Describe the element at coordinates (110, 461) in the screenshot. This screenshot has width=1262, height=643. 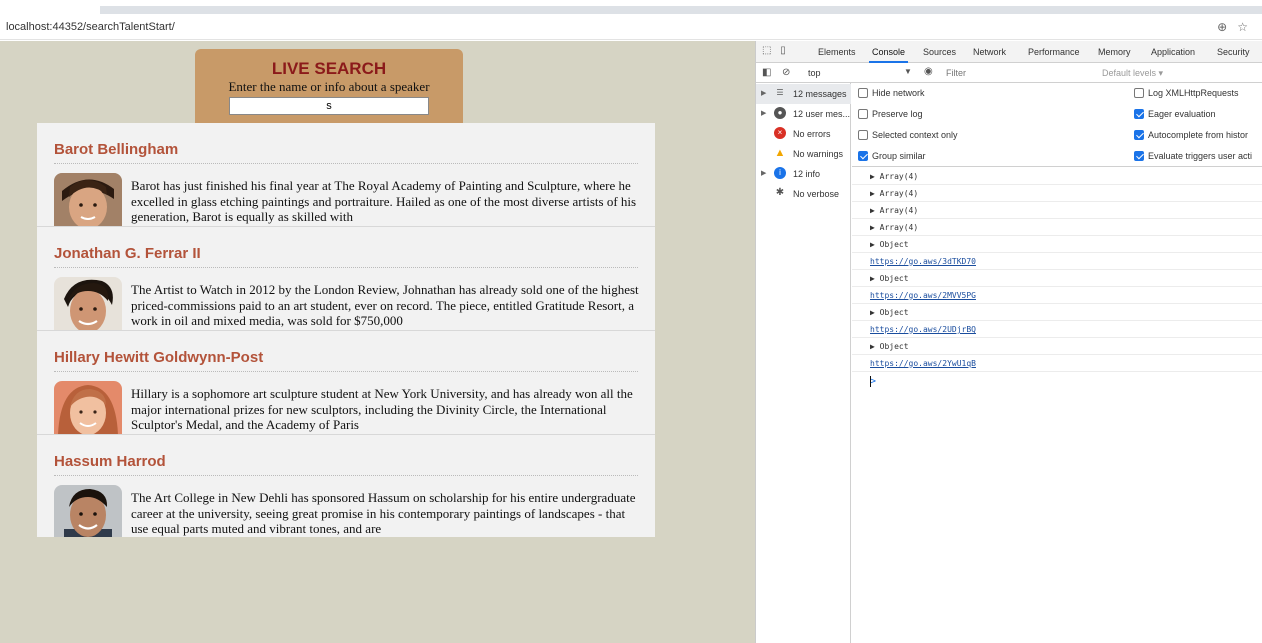
I see `result-name: Hassum Harrod` at that location.